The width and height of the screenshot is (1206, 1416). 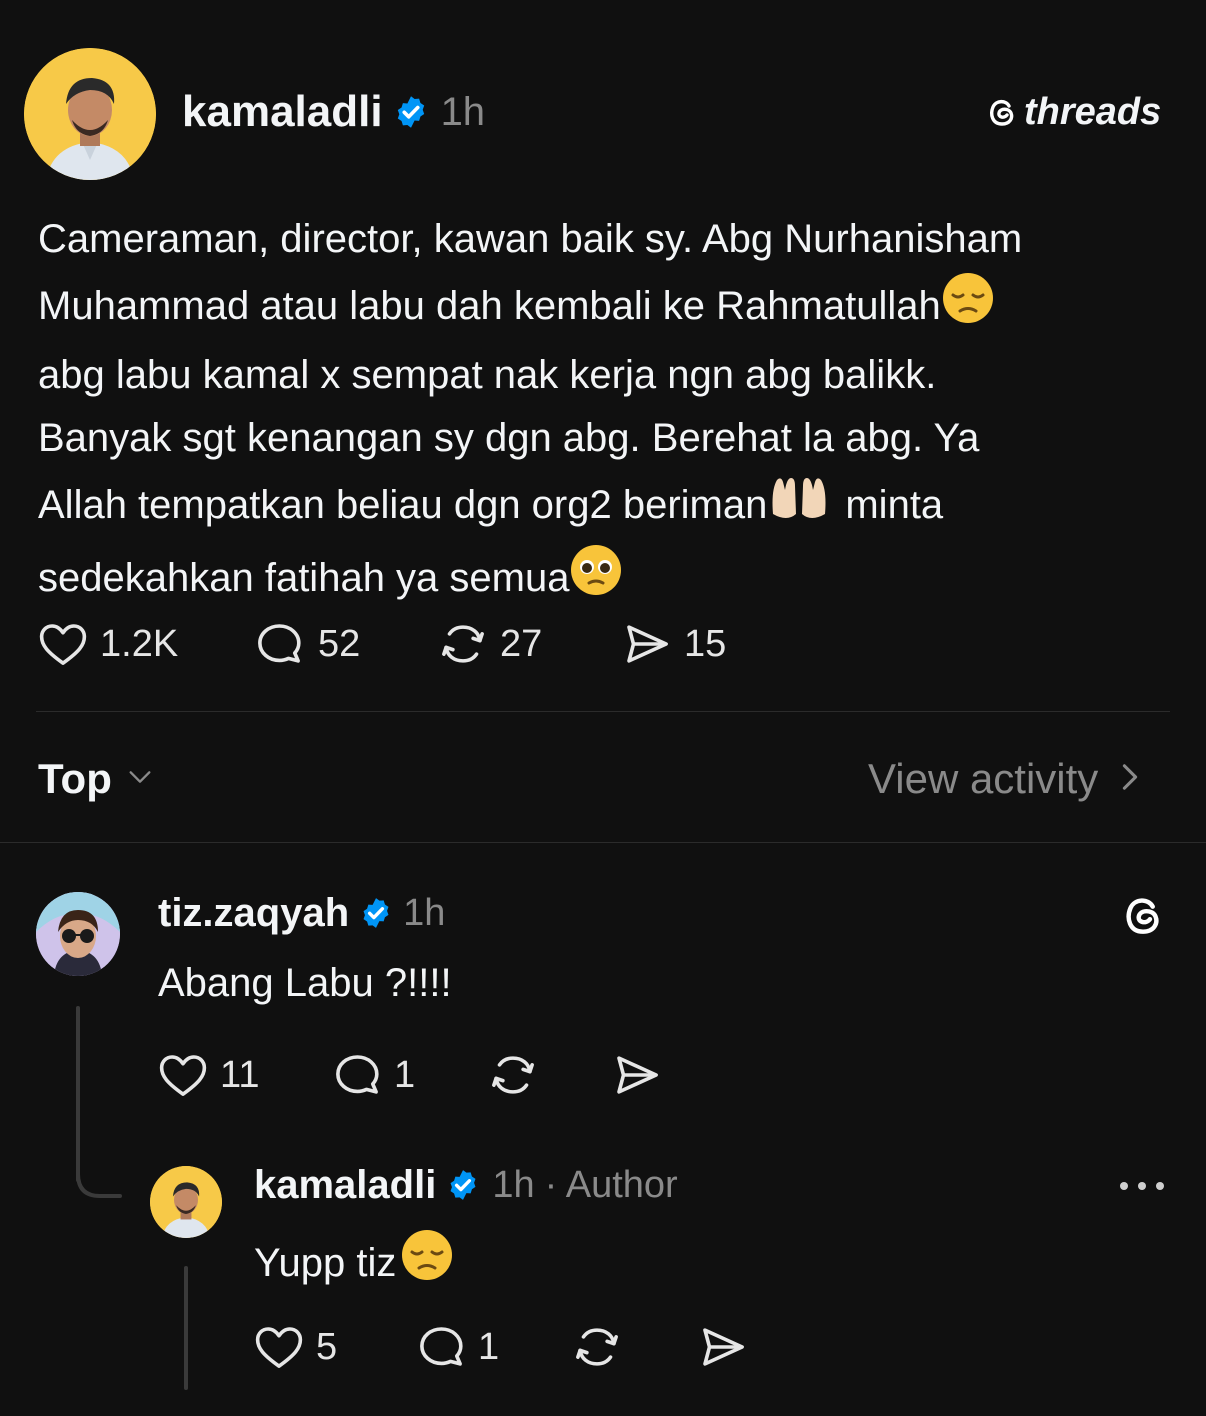 What do you see at coordinates (424, 912) in the screenshot?
I see `comment-time: 1h` at bounding box center [424, 912].